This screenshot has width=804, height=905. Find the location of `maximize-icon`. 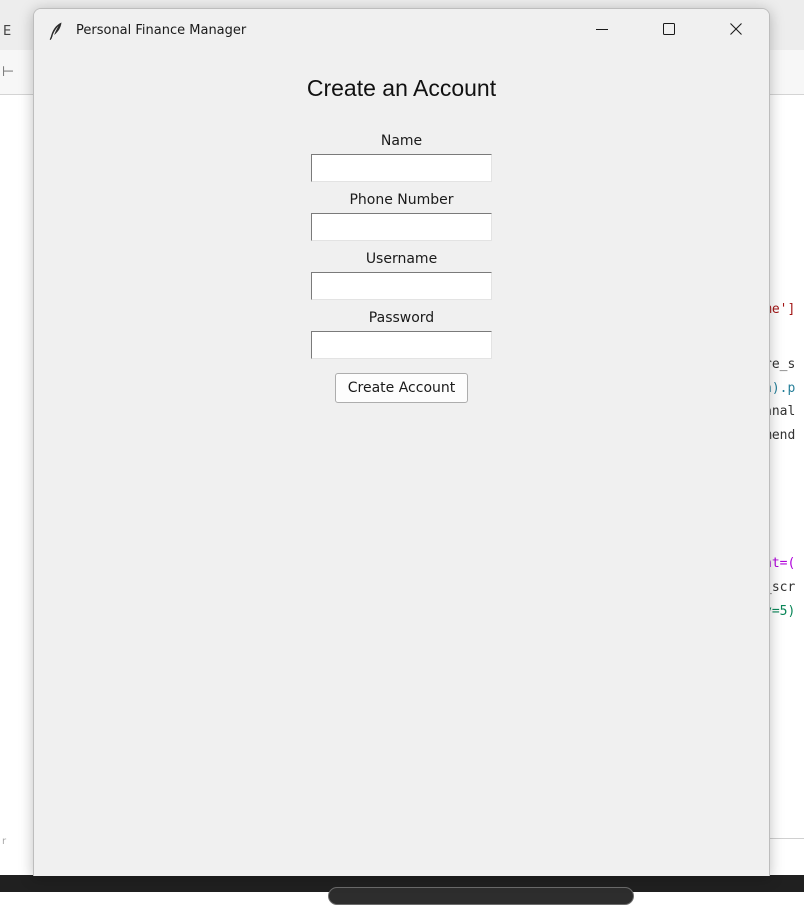

maximize-icon is located at coordinates (669, 29).